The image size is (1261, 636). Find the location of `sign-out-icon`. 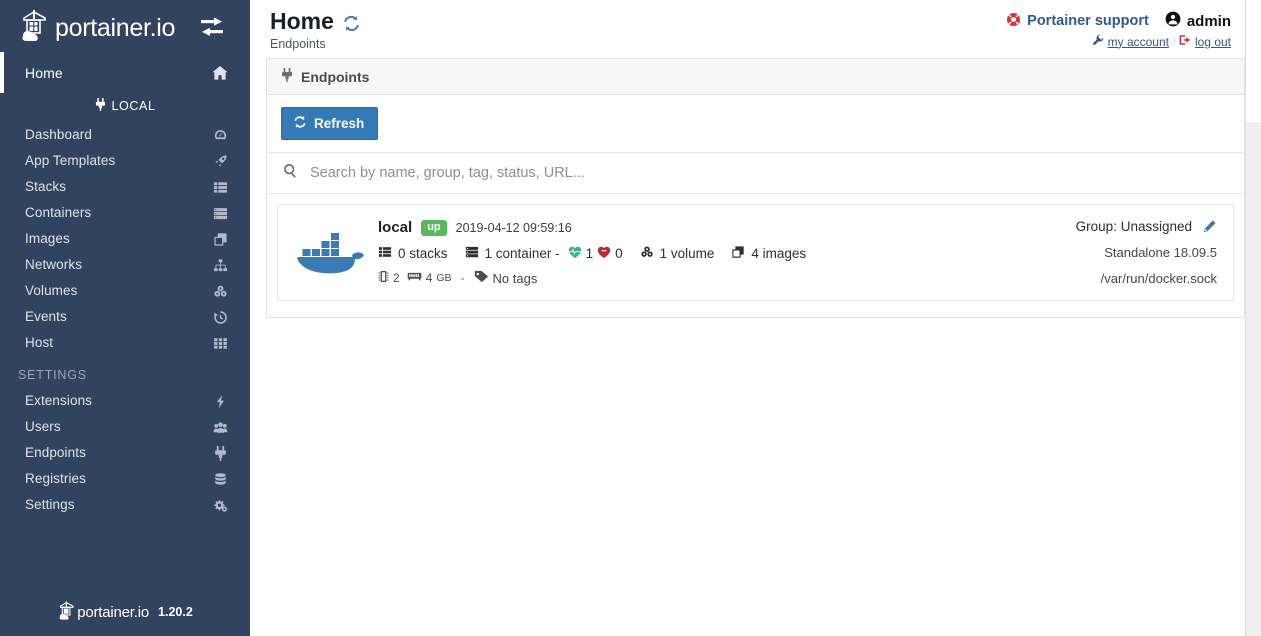

sign-out-icon is located at coordinates (1185, 41).